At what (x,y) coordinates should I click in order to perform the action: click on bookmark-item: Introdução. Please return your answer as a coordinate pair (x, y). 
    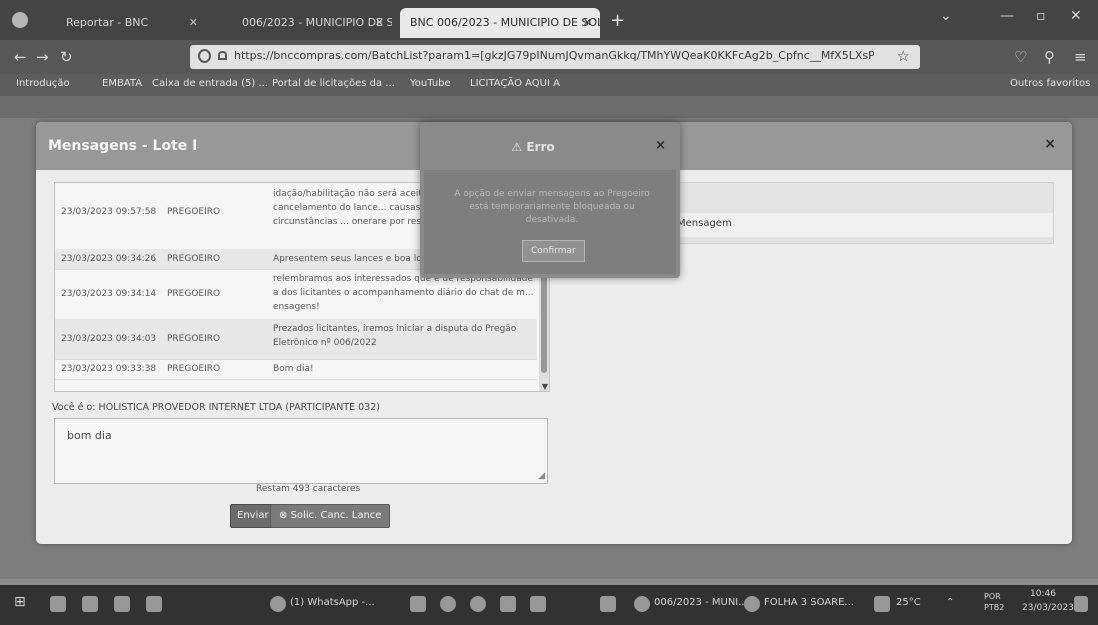
    Looking at the image, I should click on (43, 83).